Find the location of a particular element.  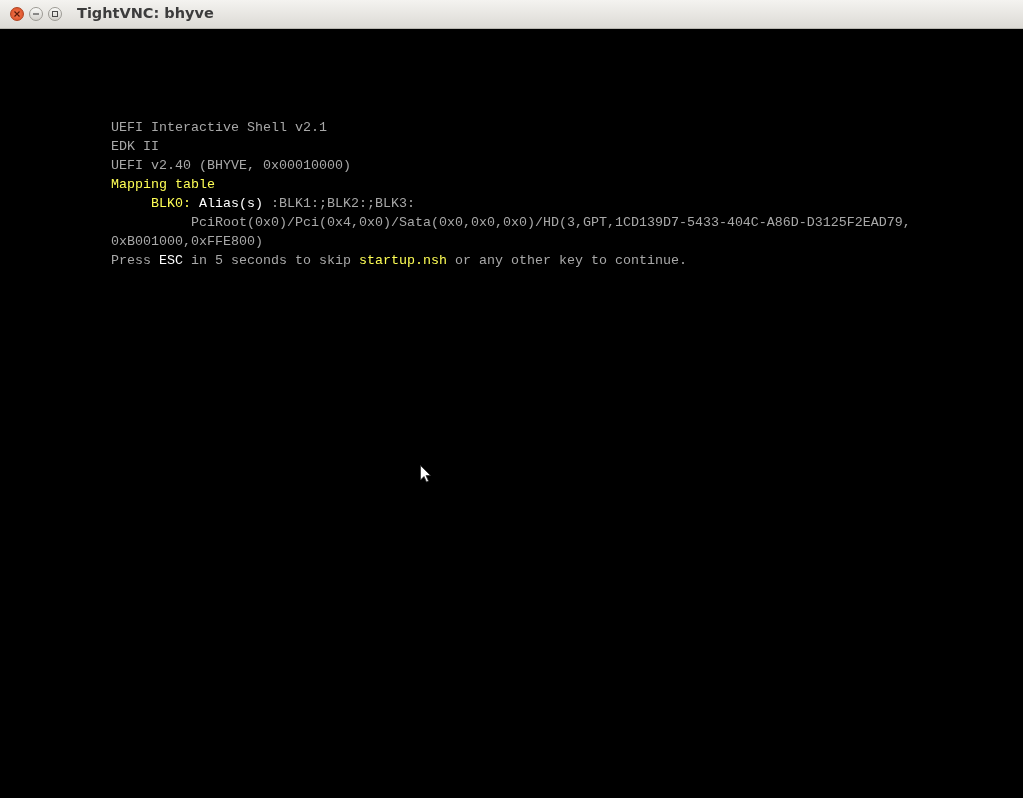

window-title: TightVNC: bhyve is located at coordinates (145, 14).